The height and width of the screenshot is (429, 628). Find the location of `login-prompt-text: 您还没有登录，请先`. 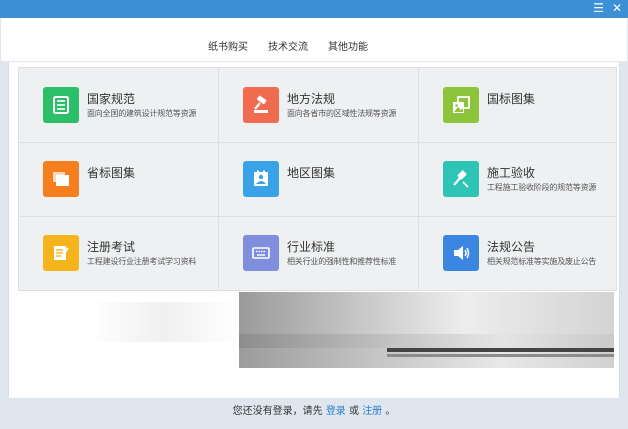

login-prompt-text: 您还没有登录，请先 is located at coordinates (277, 411).